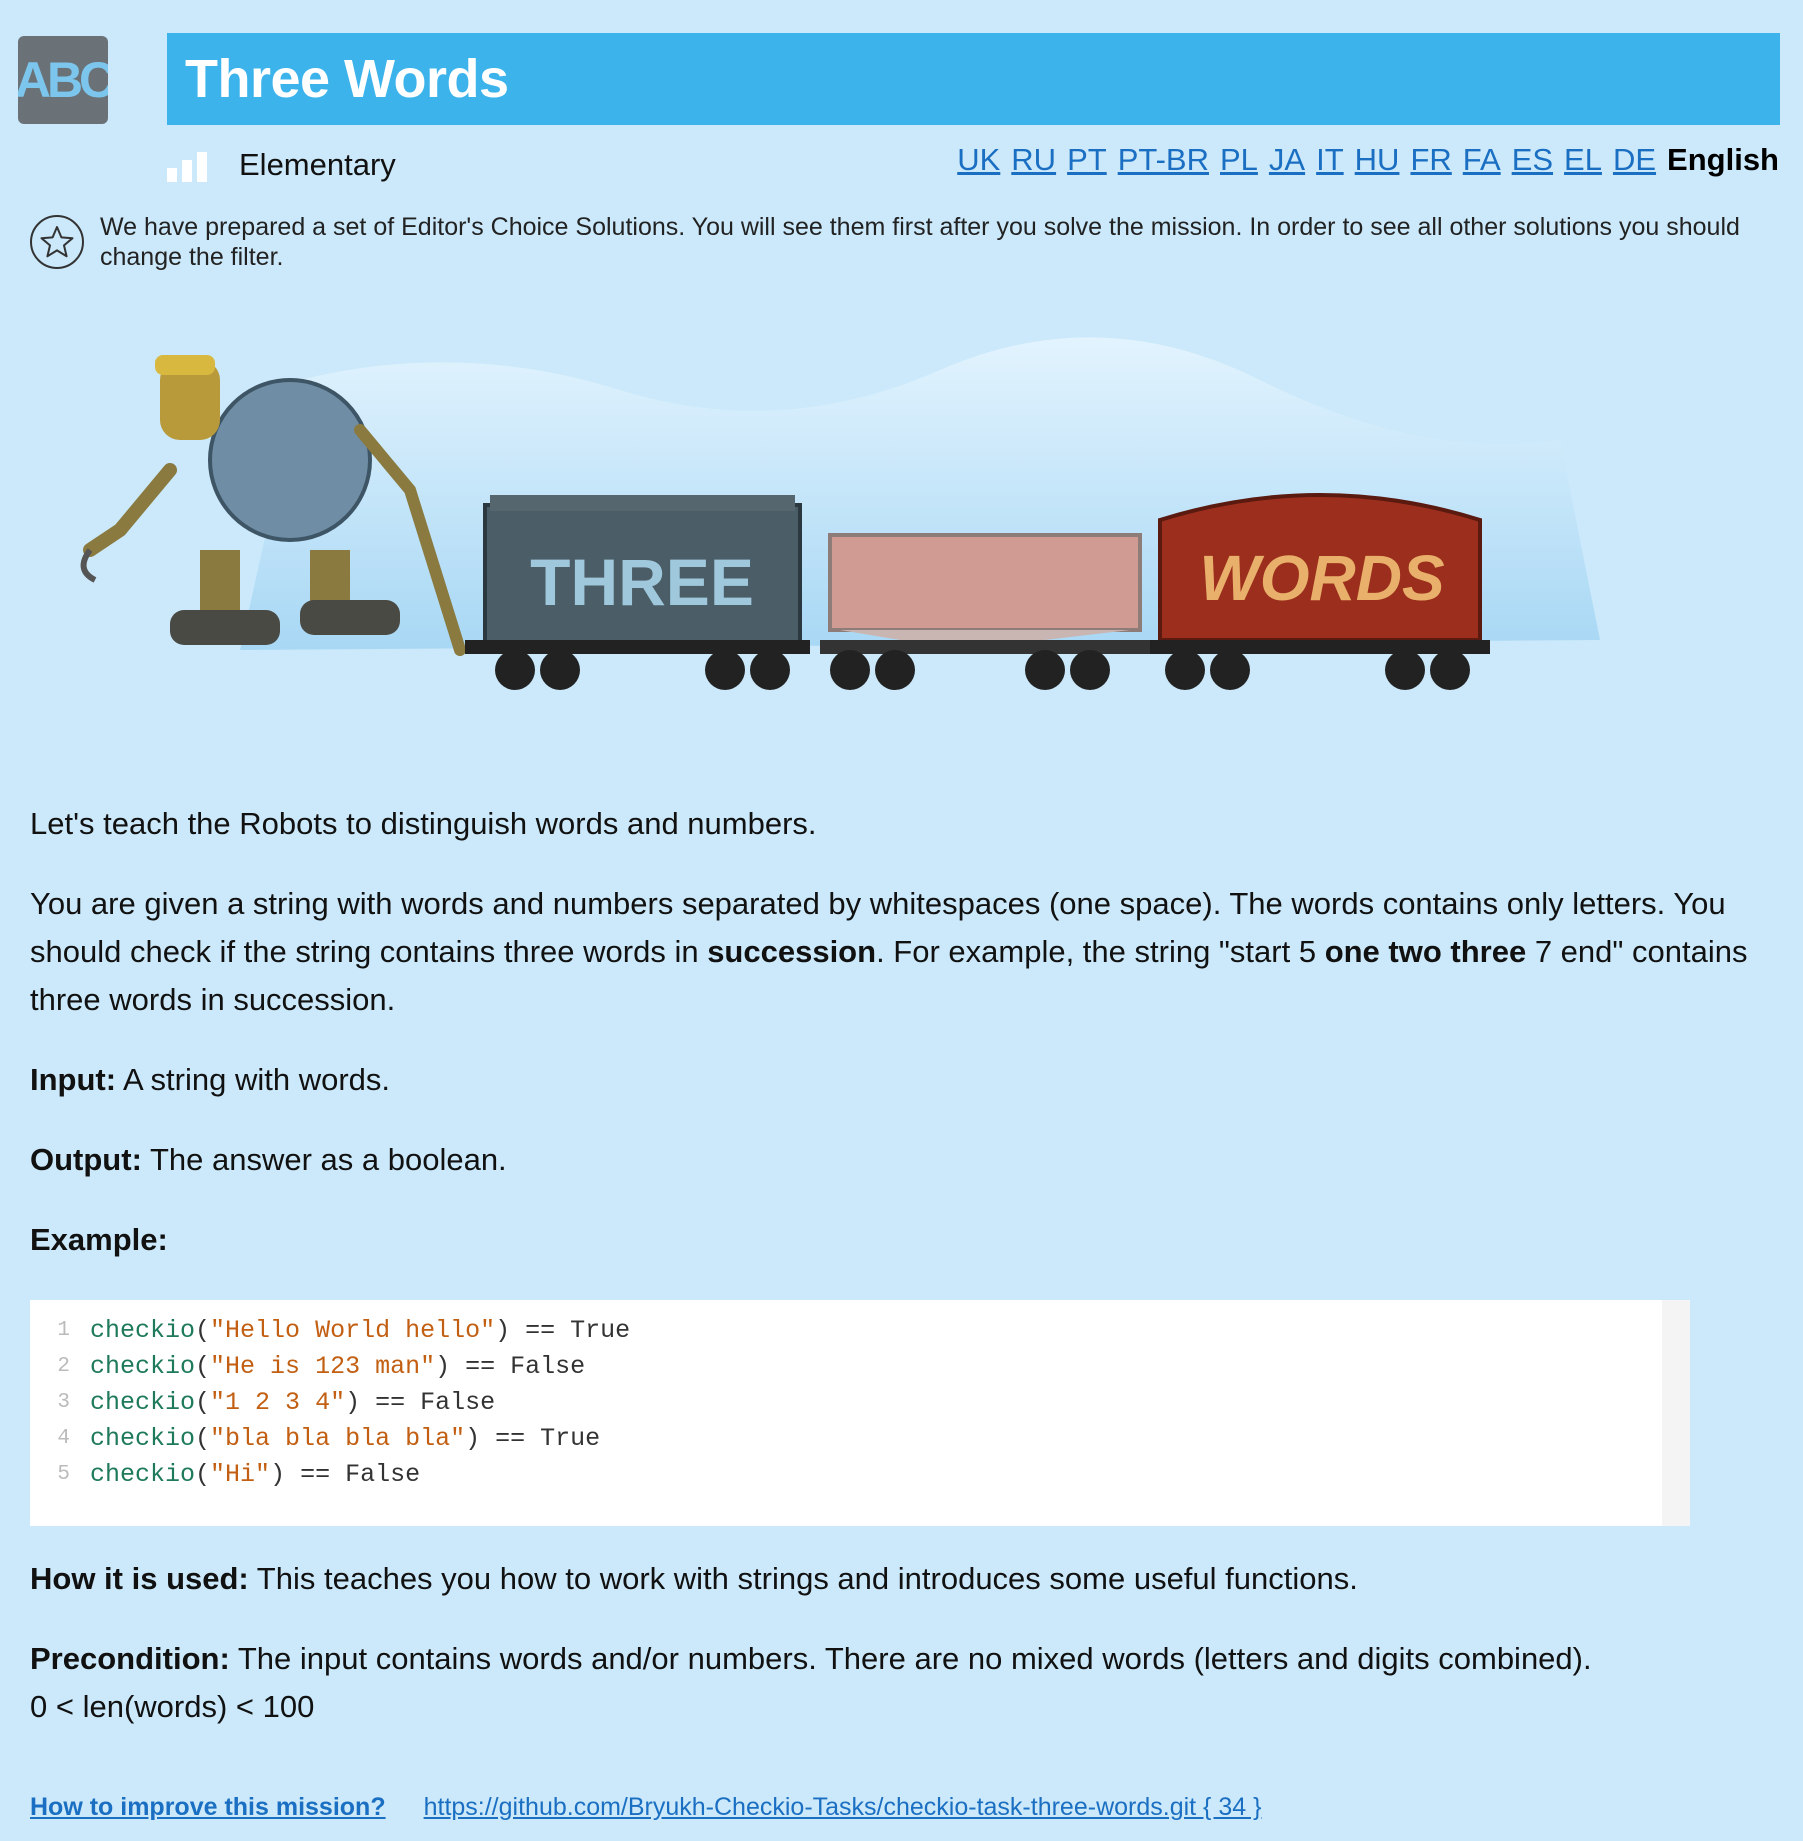  I want to click on difficulty-bars-icon, so click(190, 165).